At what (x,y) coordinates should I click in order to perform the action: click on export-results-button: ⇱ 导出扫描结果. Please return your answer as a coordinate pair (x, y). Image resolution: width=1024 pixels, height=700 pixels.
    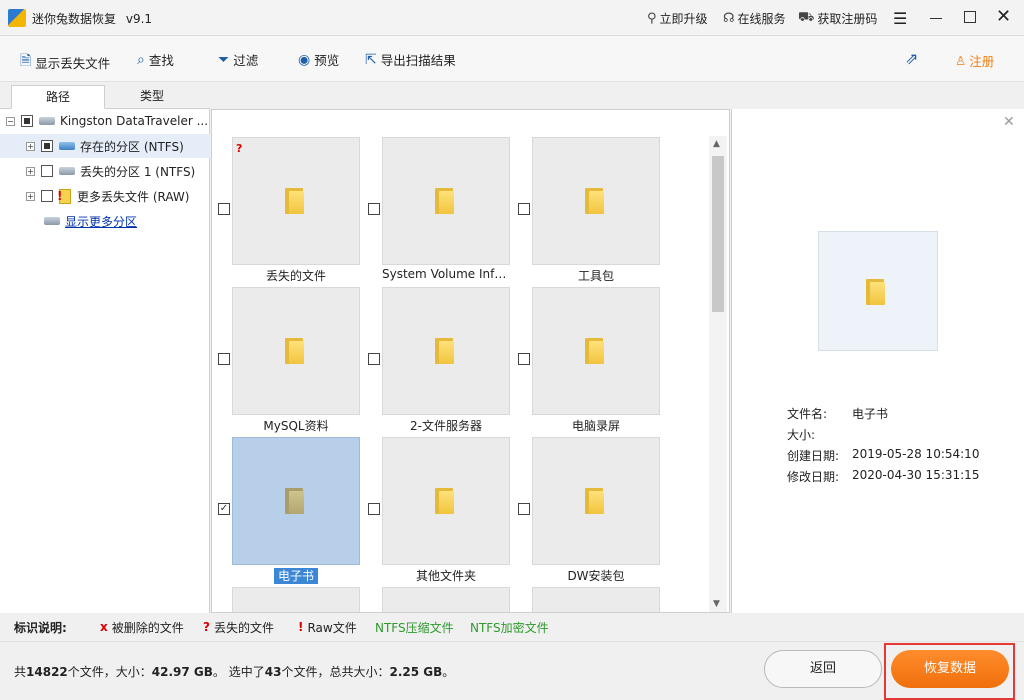
    Looking at the image, I should click on (410, 59).